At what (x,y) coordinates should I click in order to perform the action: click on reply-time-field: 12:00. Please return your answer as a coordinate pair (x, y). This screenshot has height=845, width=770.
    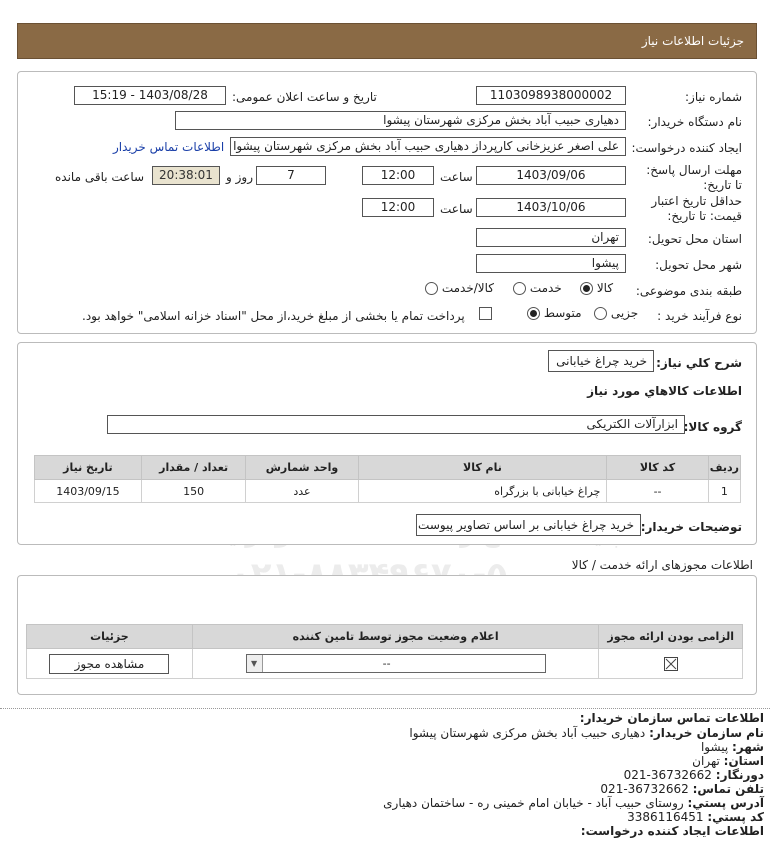
    Looking at the image, I should click on (398, 175).